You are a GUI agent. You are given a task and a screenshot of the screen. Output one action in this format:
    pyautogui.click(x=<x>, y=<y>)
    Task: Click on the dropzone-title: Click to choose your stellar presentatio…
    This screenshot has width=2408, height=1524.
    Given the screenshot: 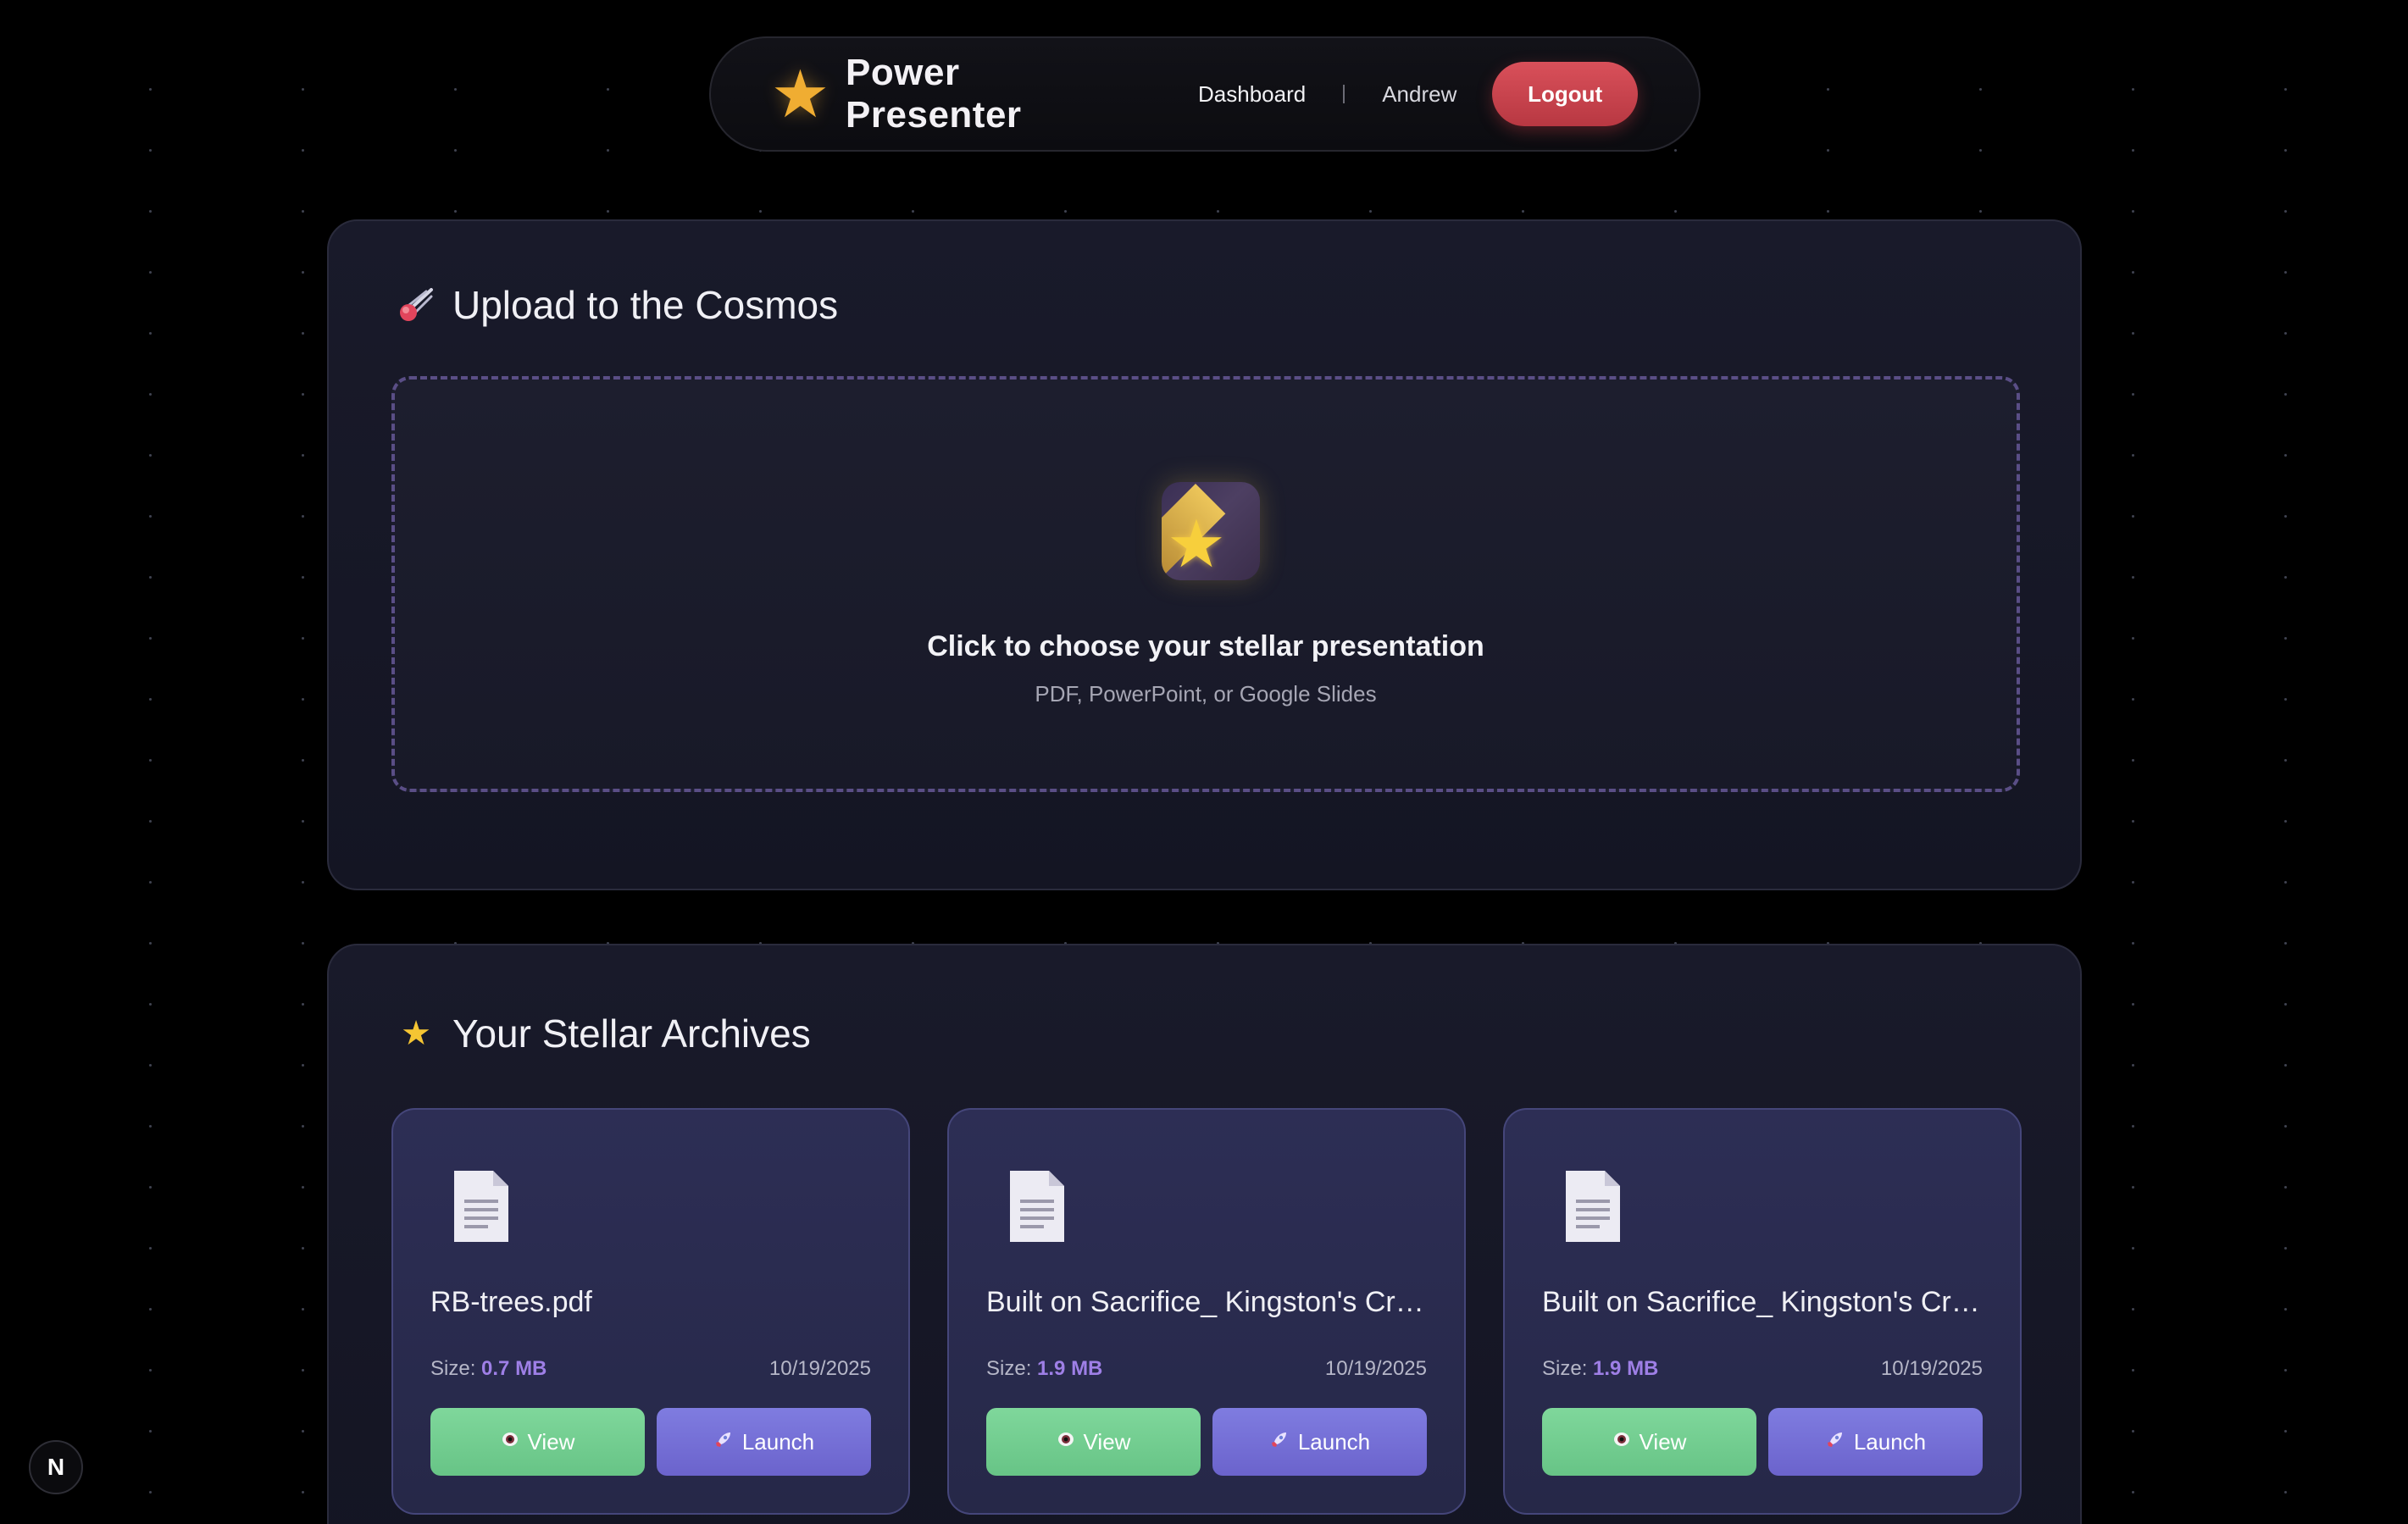 What is the action you would take?
    pyautogui.click(x=1205, y=646)
    